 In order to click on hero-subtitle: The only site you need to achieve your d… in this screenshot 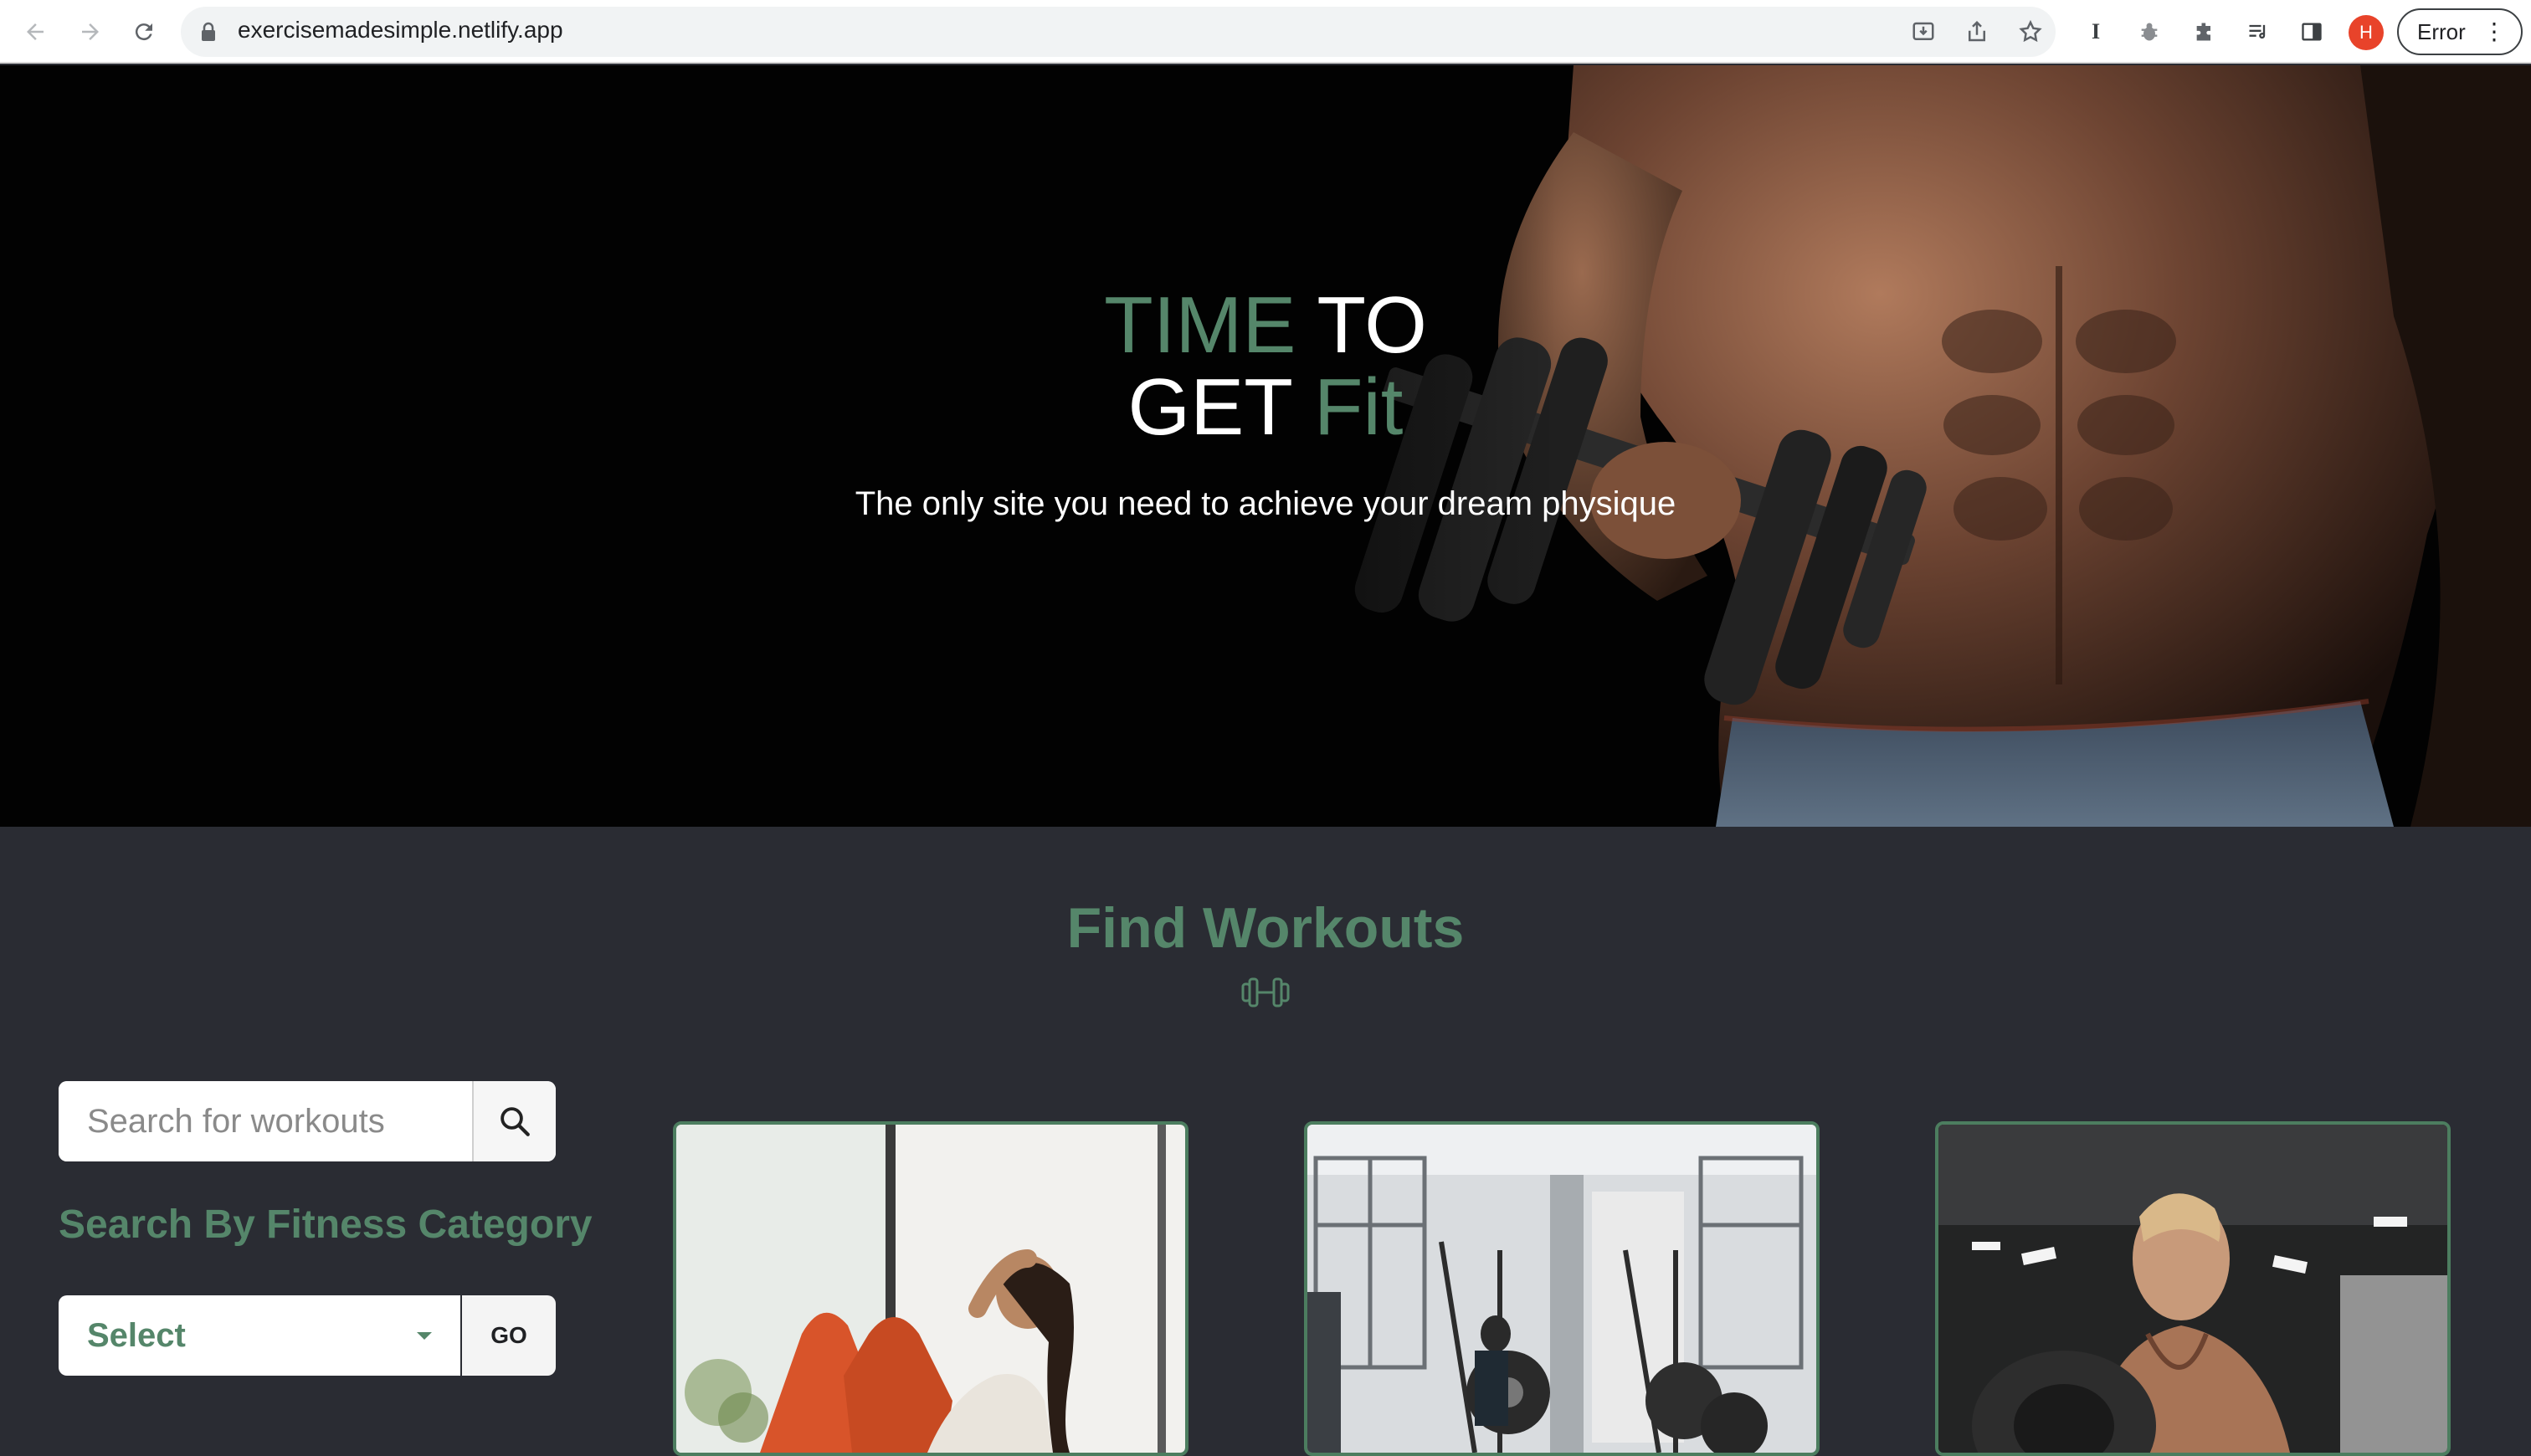, I will do `click(1265, 504)`.